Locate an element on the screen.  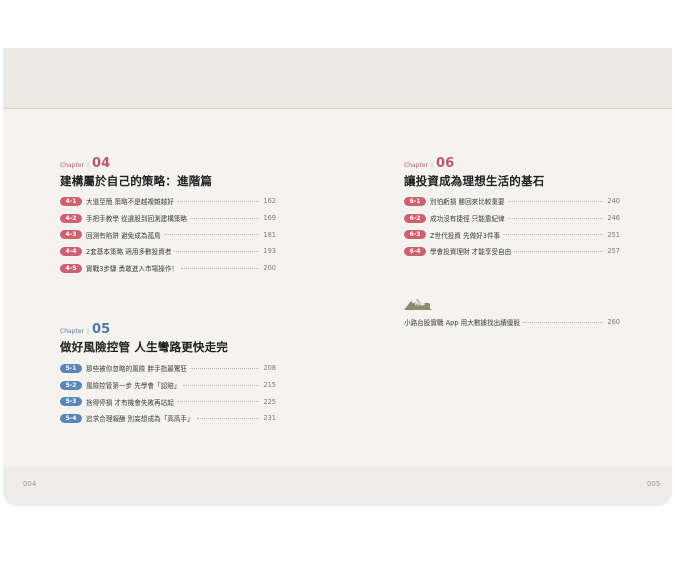
appendix-page: 260 is located at coordinates (613, 322).